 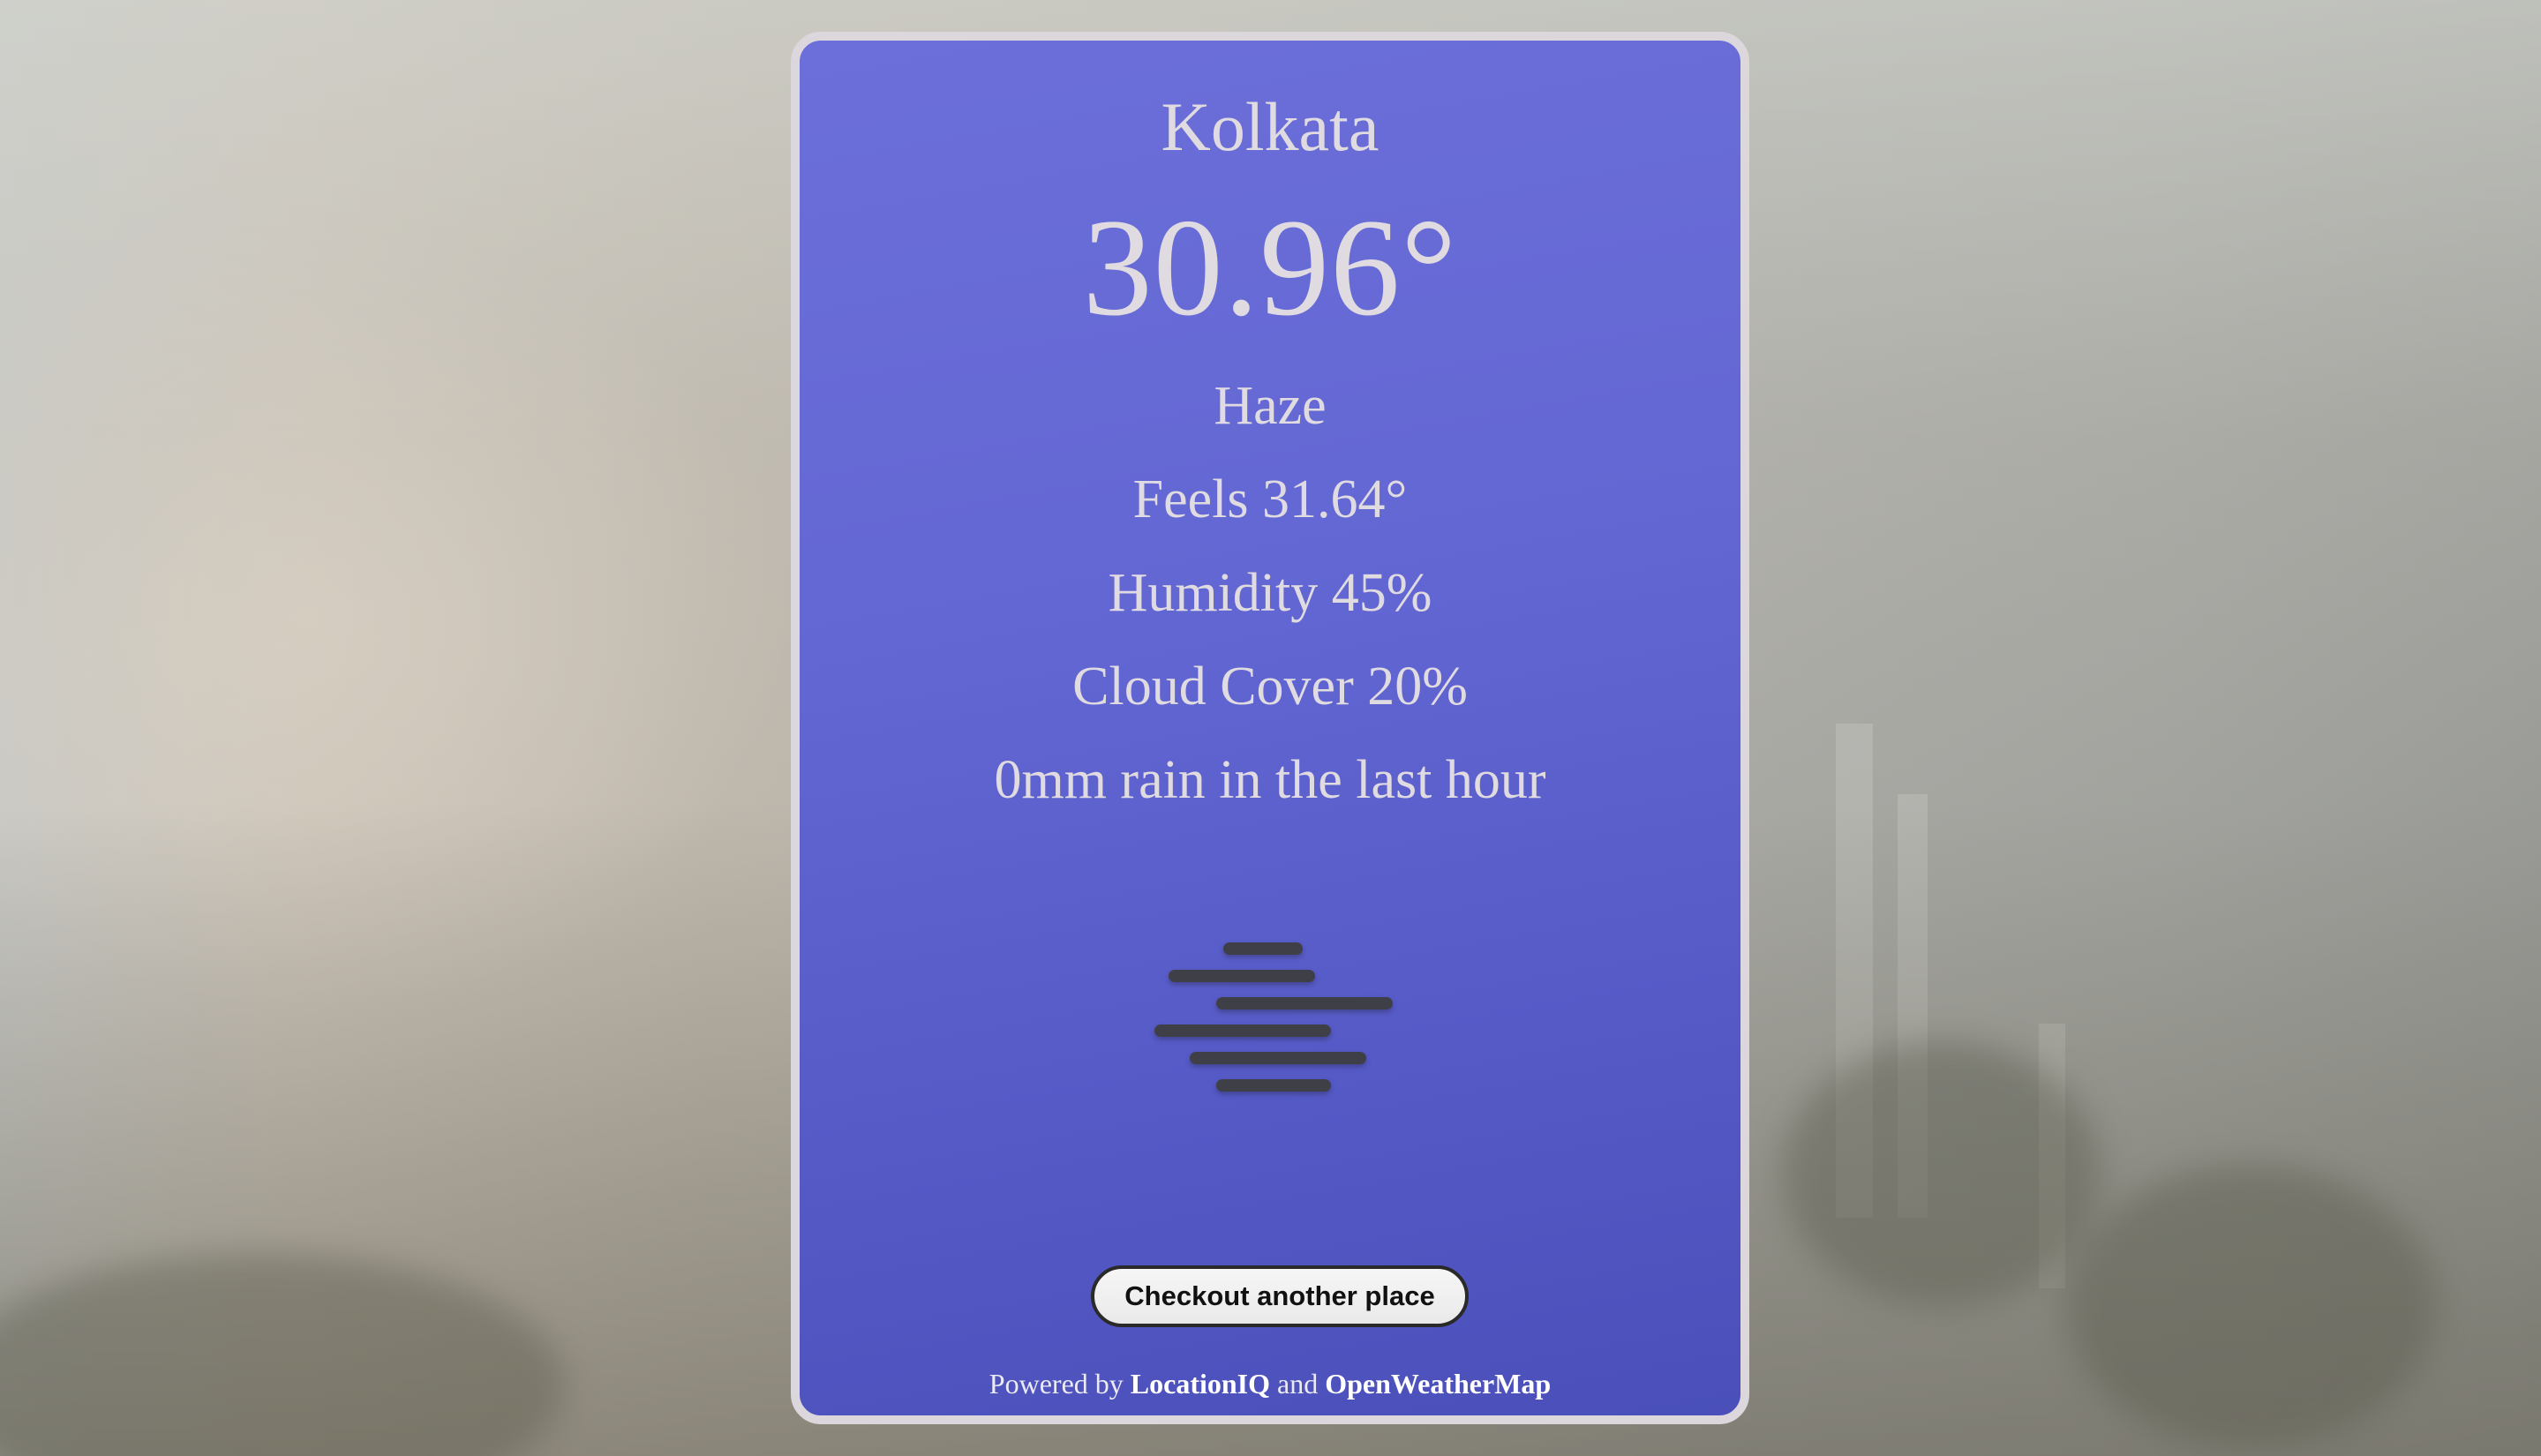 What do you see at coordinates (1298, 1384) in the screenshot?
I see `and-text: and` at bounding box center [1298, 1384].